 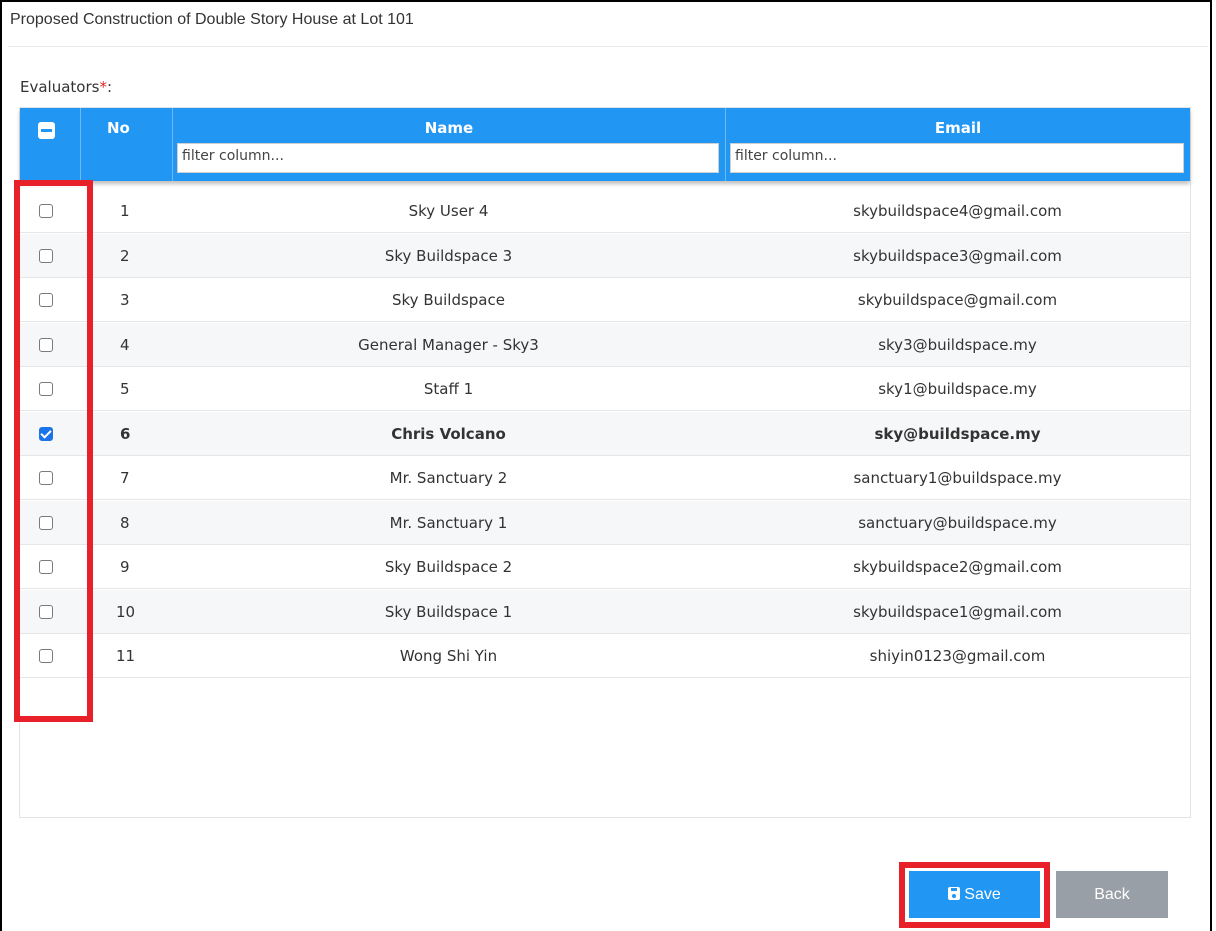 I want to click on row-email: sky1@buildspace.my, so click(x=957, y=389).